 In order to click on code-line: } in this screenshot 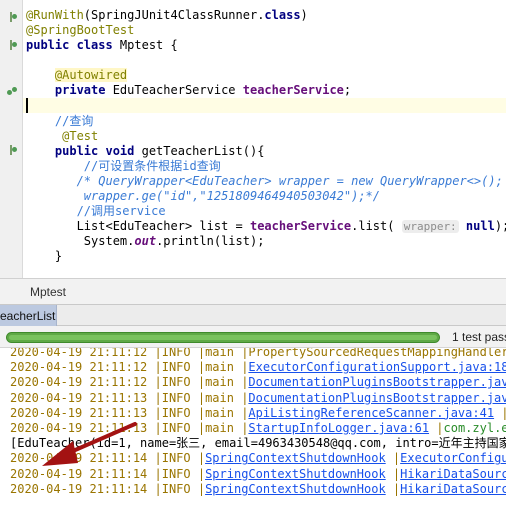, I will do `click(44, 256)`.